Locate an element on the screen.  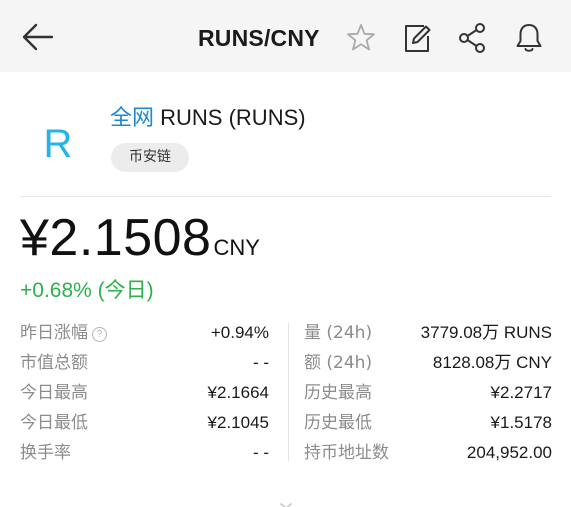
stat-label: 持币地址数 is located at coordinates (346, 453).